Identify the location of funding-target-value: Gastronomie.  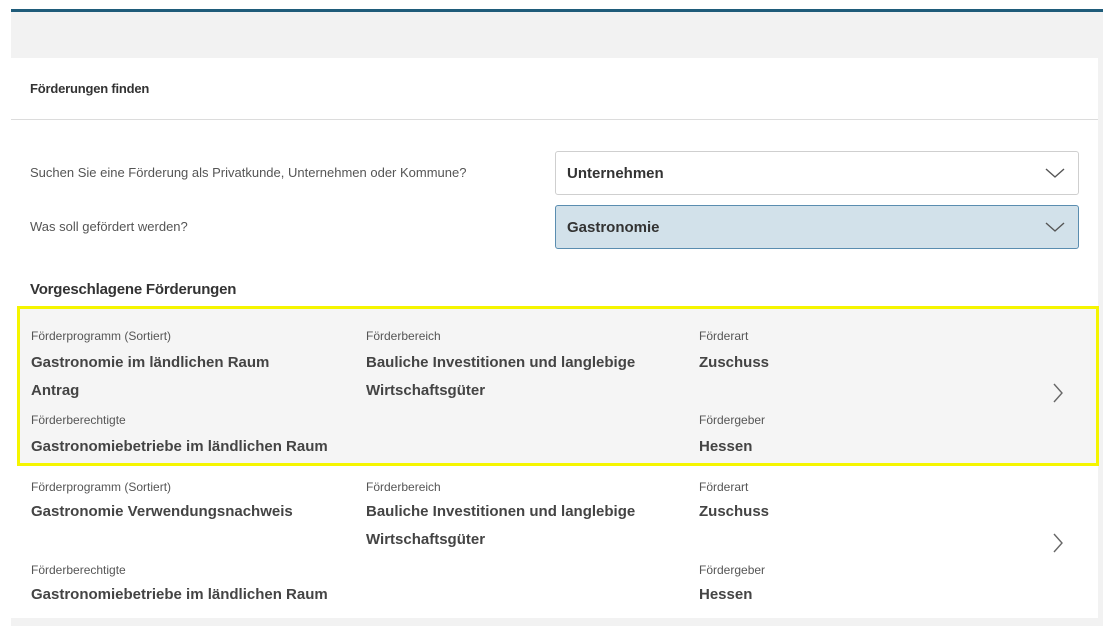
(613, 227).